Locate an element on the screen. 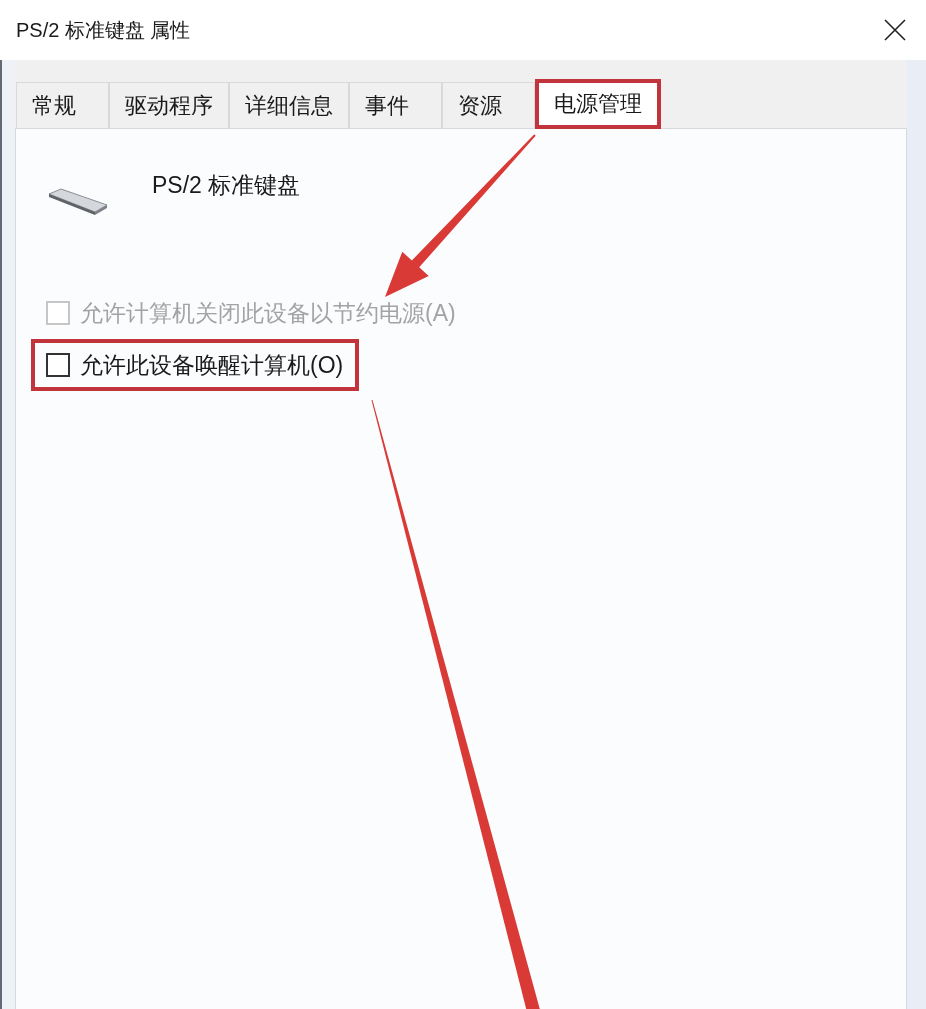 The width and height of the screenshot is (926, 1009). keyboard-icon is located at coordinates (78, 202).